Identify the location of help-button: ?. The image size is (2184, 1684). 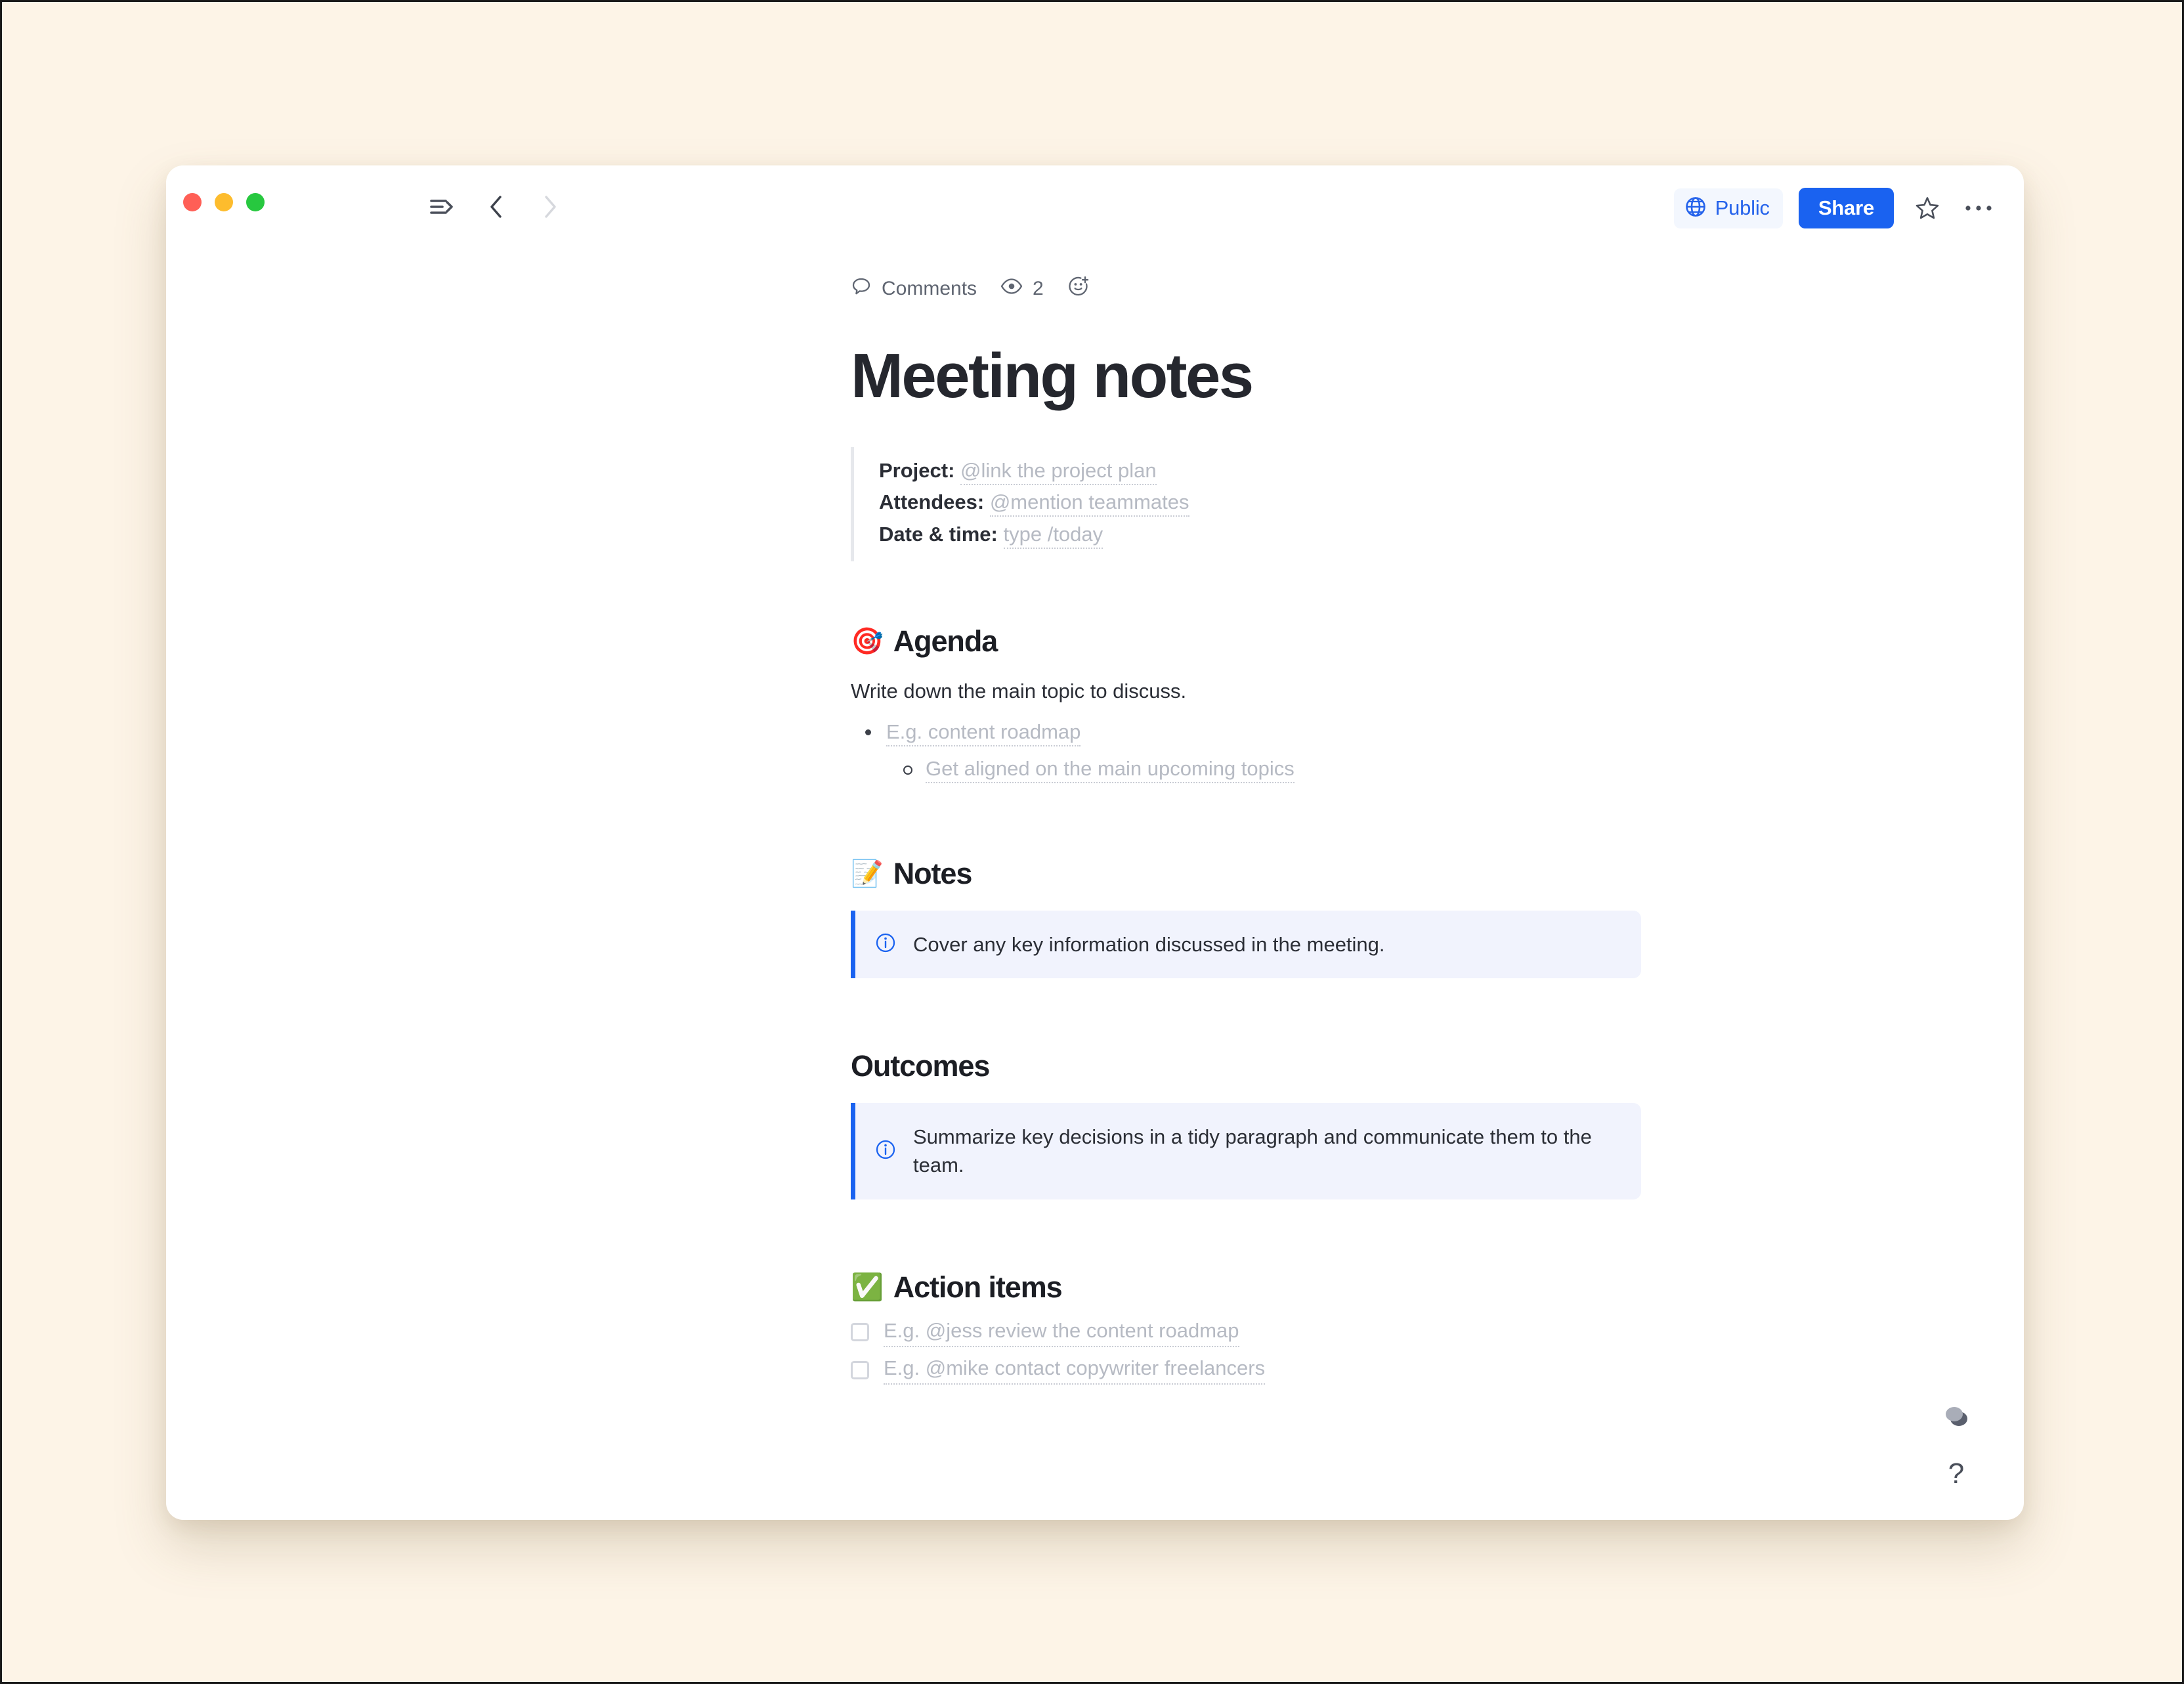
(1956, 1473).